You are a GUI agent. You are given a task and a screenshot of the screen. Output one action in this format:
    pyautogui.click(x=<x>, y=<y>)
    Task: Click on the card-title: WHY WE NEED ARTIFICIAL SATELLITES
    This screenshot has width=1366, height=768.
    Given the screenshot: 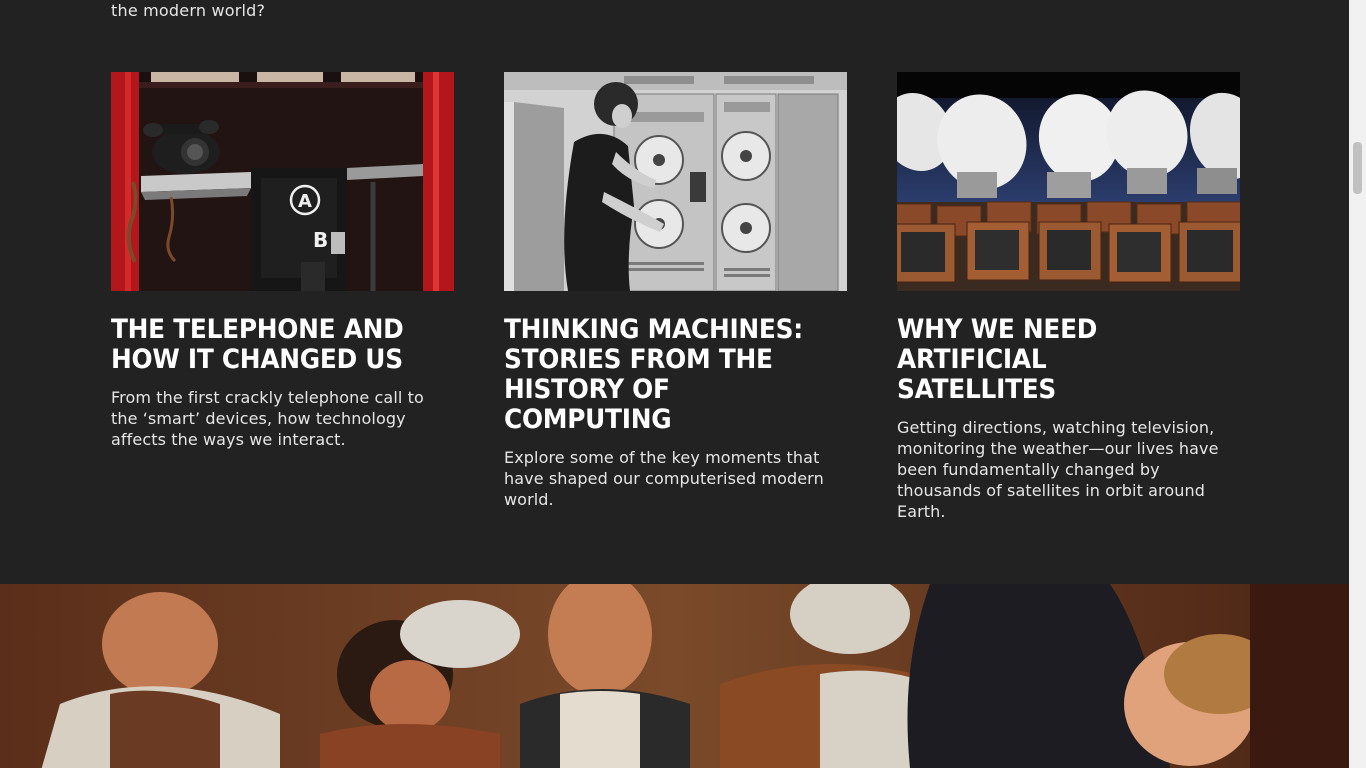 What is the action you would take?
    pyautogui.click(x=1055, y=360)
    